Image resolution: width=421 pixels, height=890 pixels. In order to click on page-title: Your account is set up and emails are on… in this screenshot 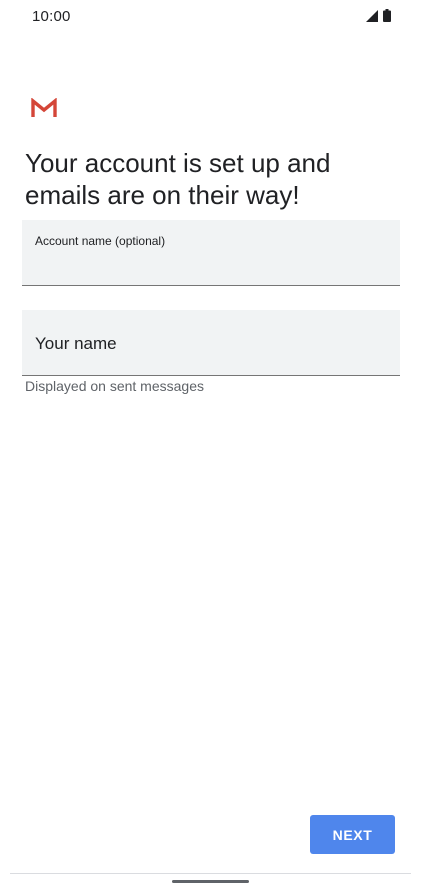, I will do `click(178, 179)`.